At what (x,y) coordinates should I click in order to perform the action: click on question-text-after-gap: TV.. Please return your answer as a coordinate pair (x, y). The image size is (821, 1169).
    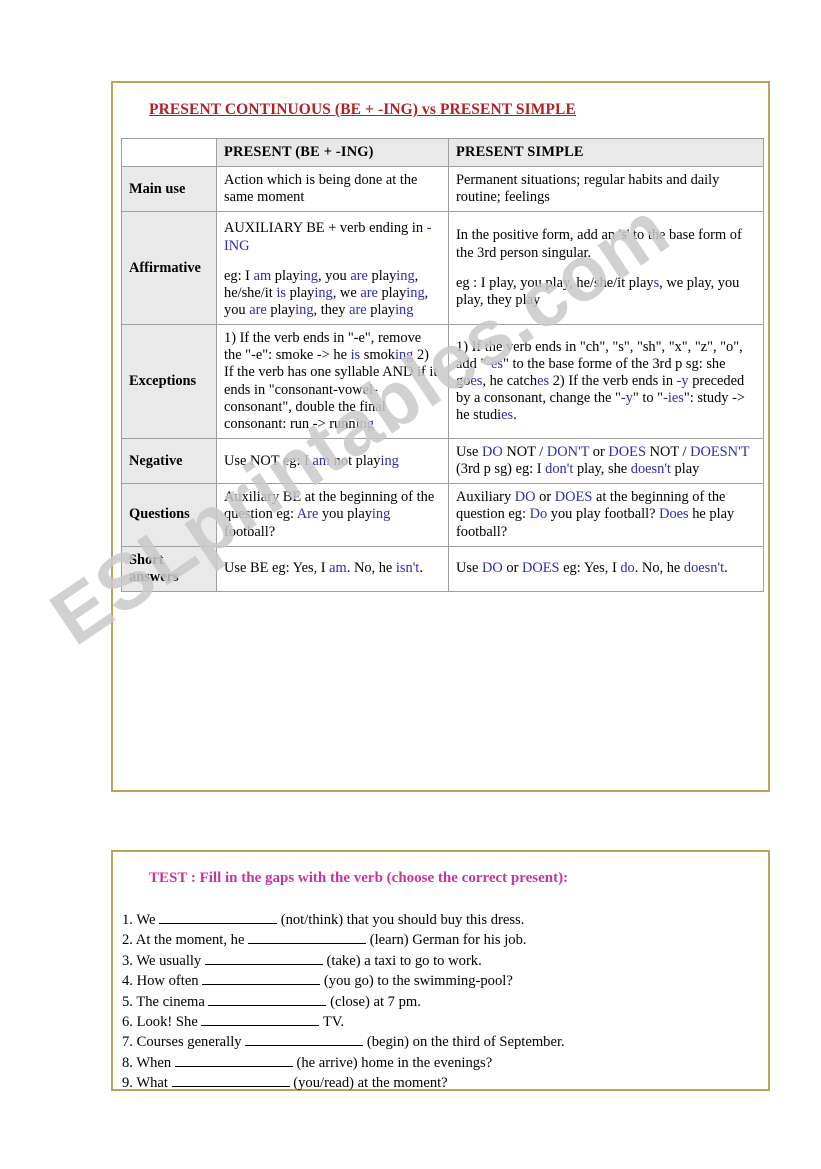
    Looking at the image, I should click on (332, 1022).